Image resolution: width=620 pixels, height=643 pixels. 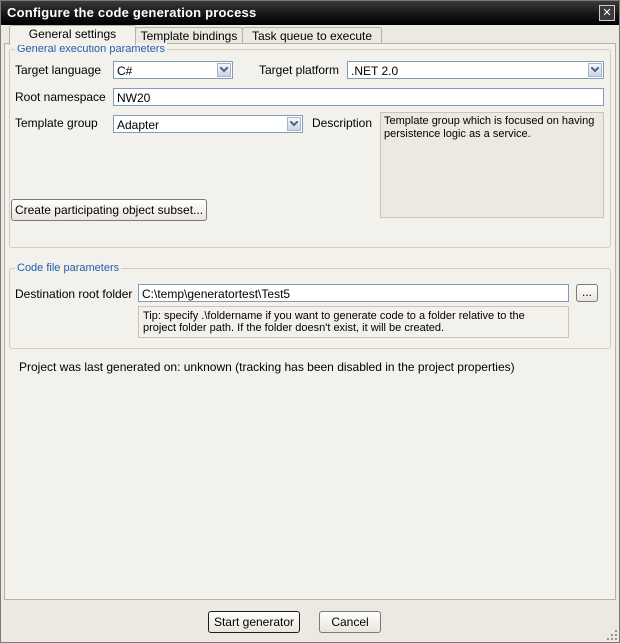 I want to click on tab-task-queue: Task queue to execute, so click(x=312, y=35).